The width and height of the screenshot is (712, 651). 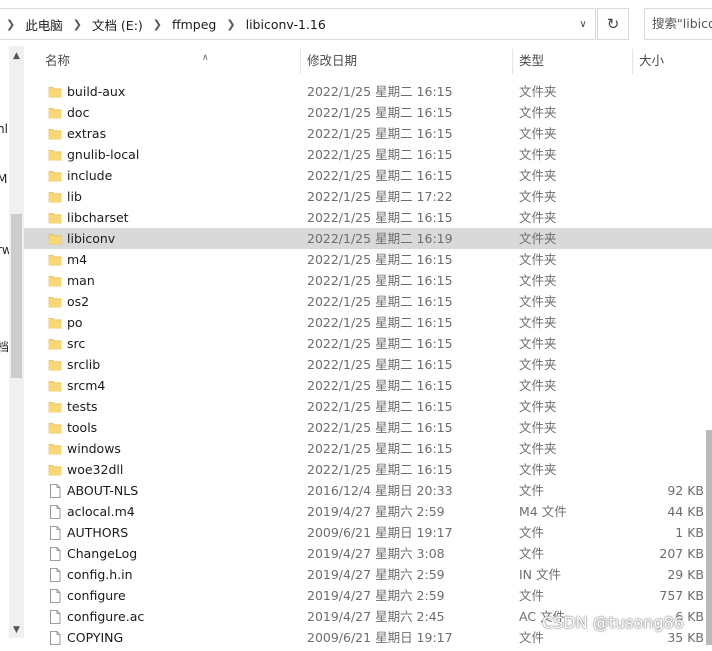 What do you see at coordinates (194, 24) in the screenshot?
I see `breadcrumb-ffmpeg: ffmpeg` at bounding box center [194, 24].